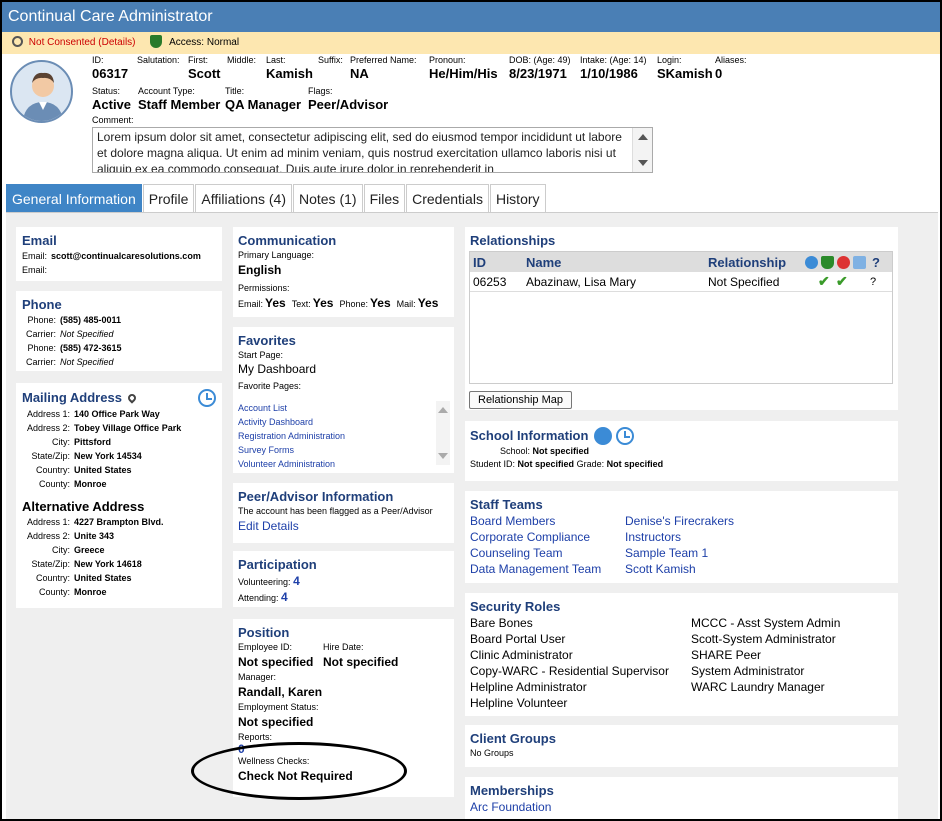 This screenshot has height=821, width=942. Describe the element at coordinates (755, 262) in the screenshot. I see `col-relationship: Relationship` at that location.